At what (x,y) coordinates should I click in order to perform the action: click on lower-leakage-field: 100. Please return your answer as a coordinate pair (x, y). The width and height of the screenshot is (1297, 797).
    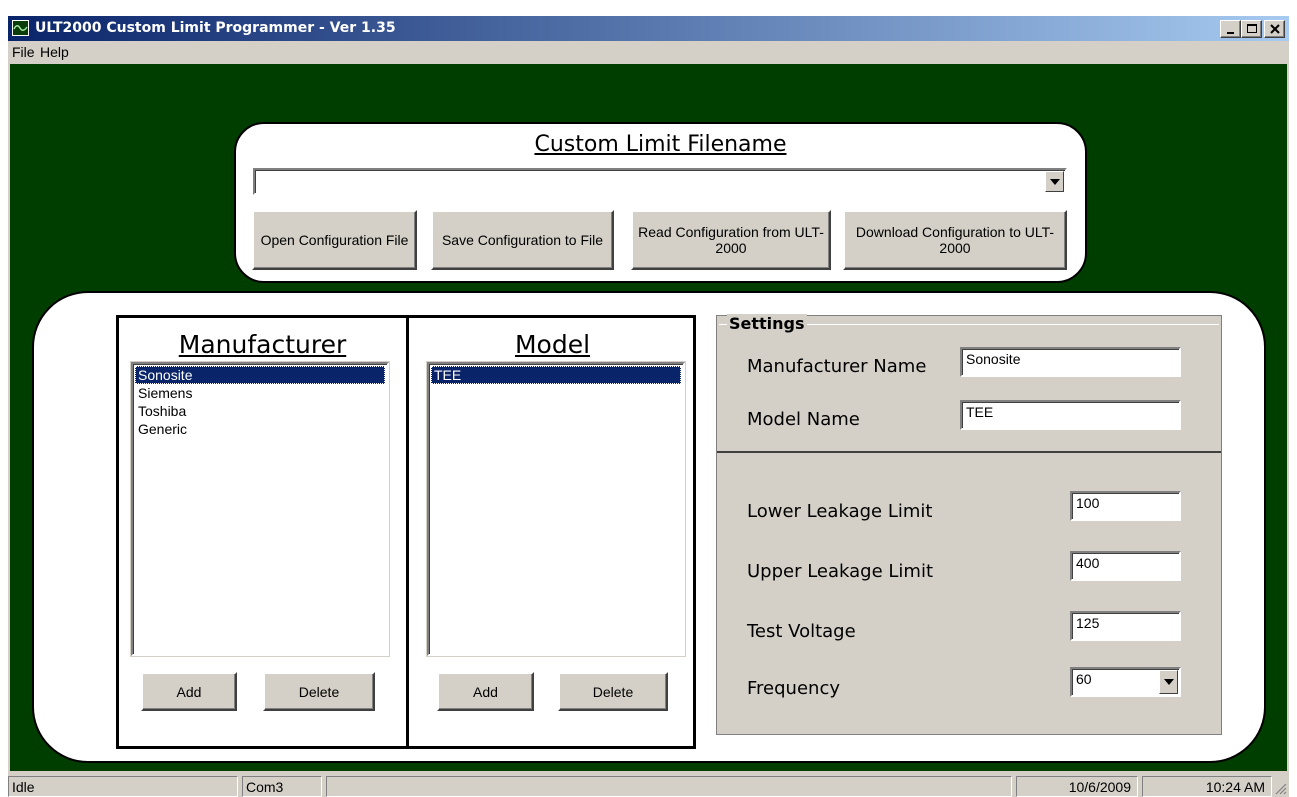
    Looking at the image, I should click on (1125, 506).